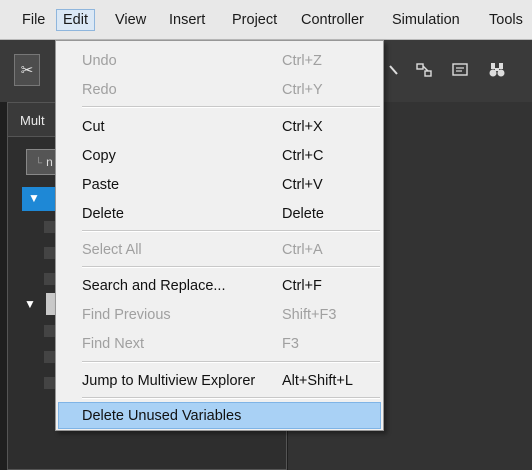  What do you see at coordinates (187, 20) in the screenshot?
I see `menu-insert: Insert` at bounding box center [187, 20].